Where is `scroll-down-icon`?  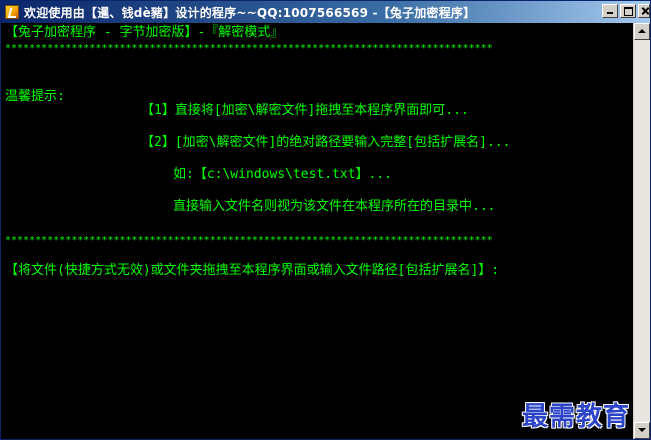 scroll-down-icon is located at coordinates (642, 430).